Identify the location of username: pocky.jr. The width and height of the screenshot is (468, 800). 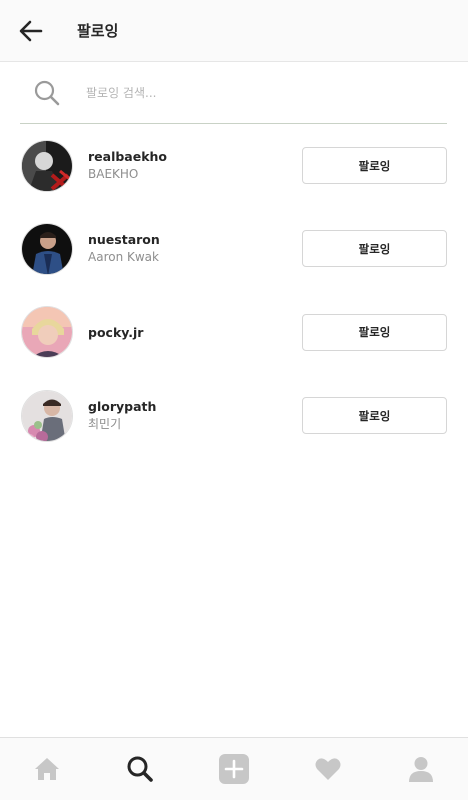
(115, 332).